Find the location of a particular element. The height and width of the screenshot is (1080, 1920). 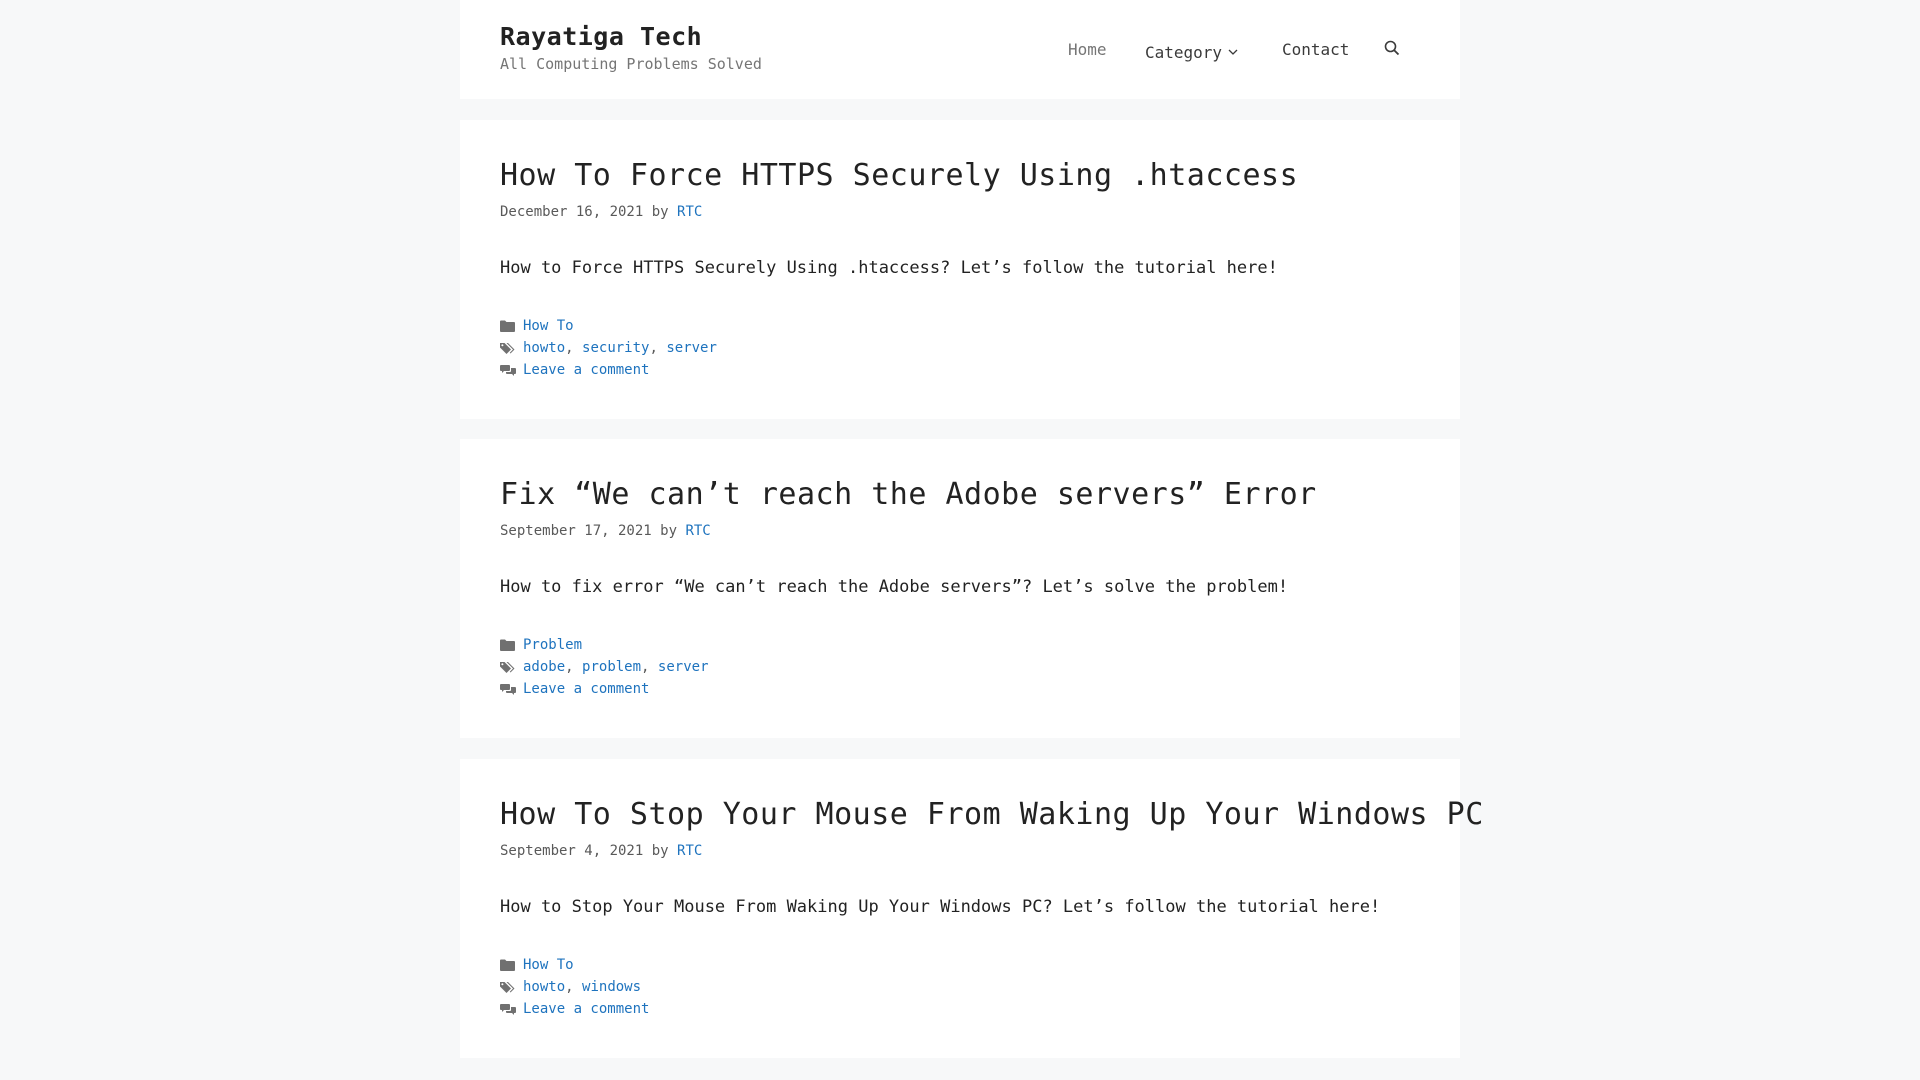

post-date: September 4, 2021 is located at coordinates (572, 851).